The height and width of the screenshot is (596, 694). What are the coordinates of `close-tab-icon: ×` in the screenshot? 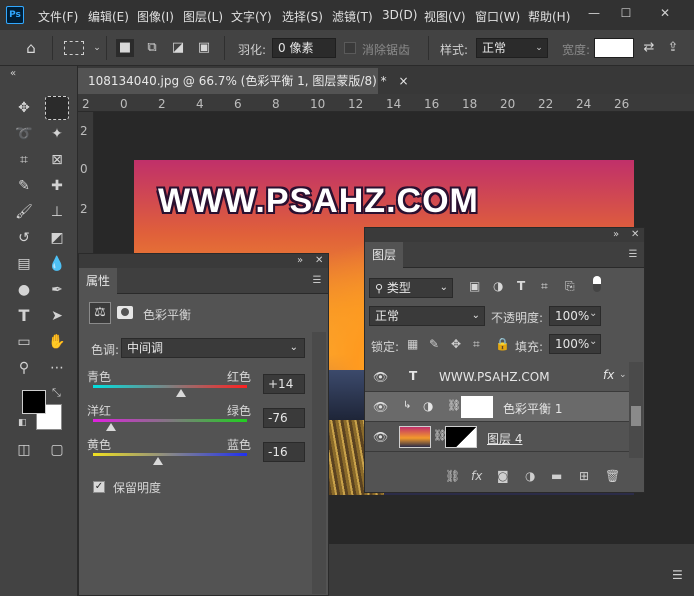 It's located at (403, 81).